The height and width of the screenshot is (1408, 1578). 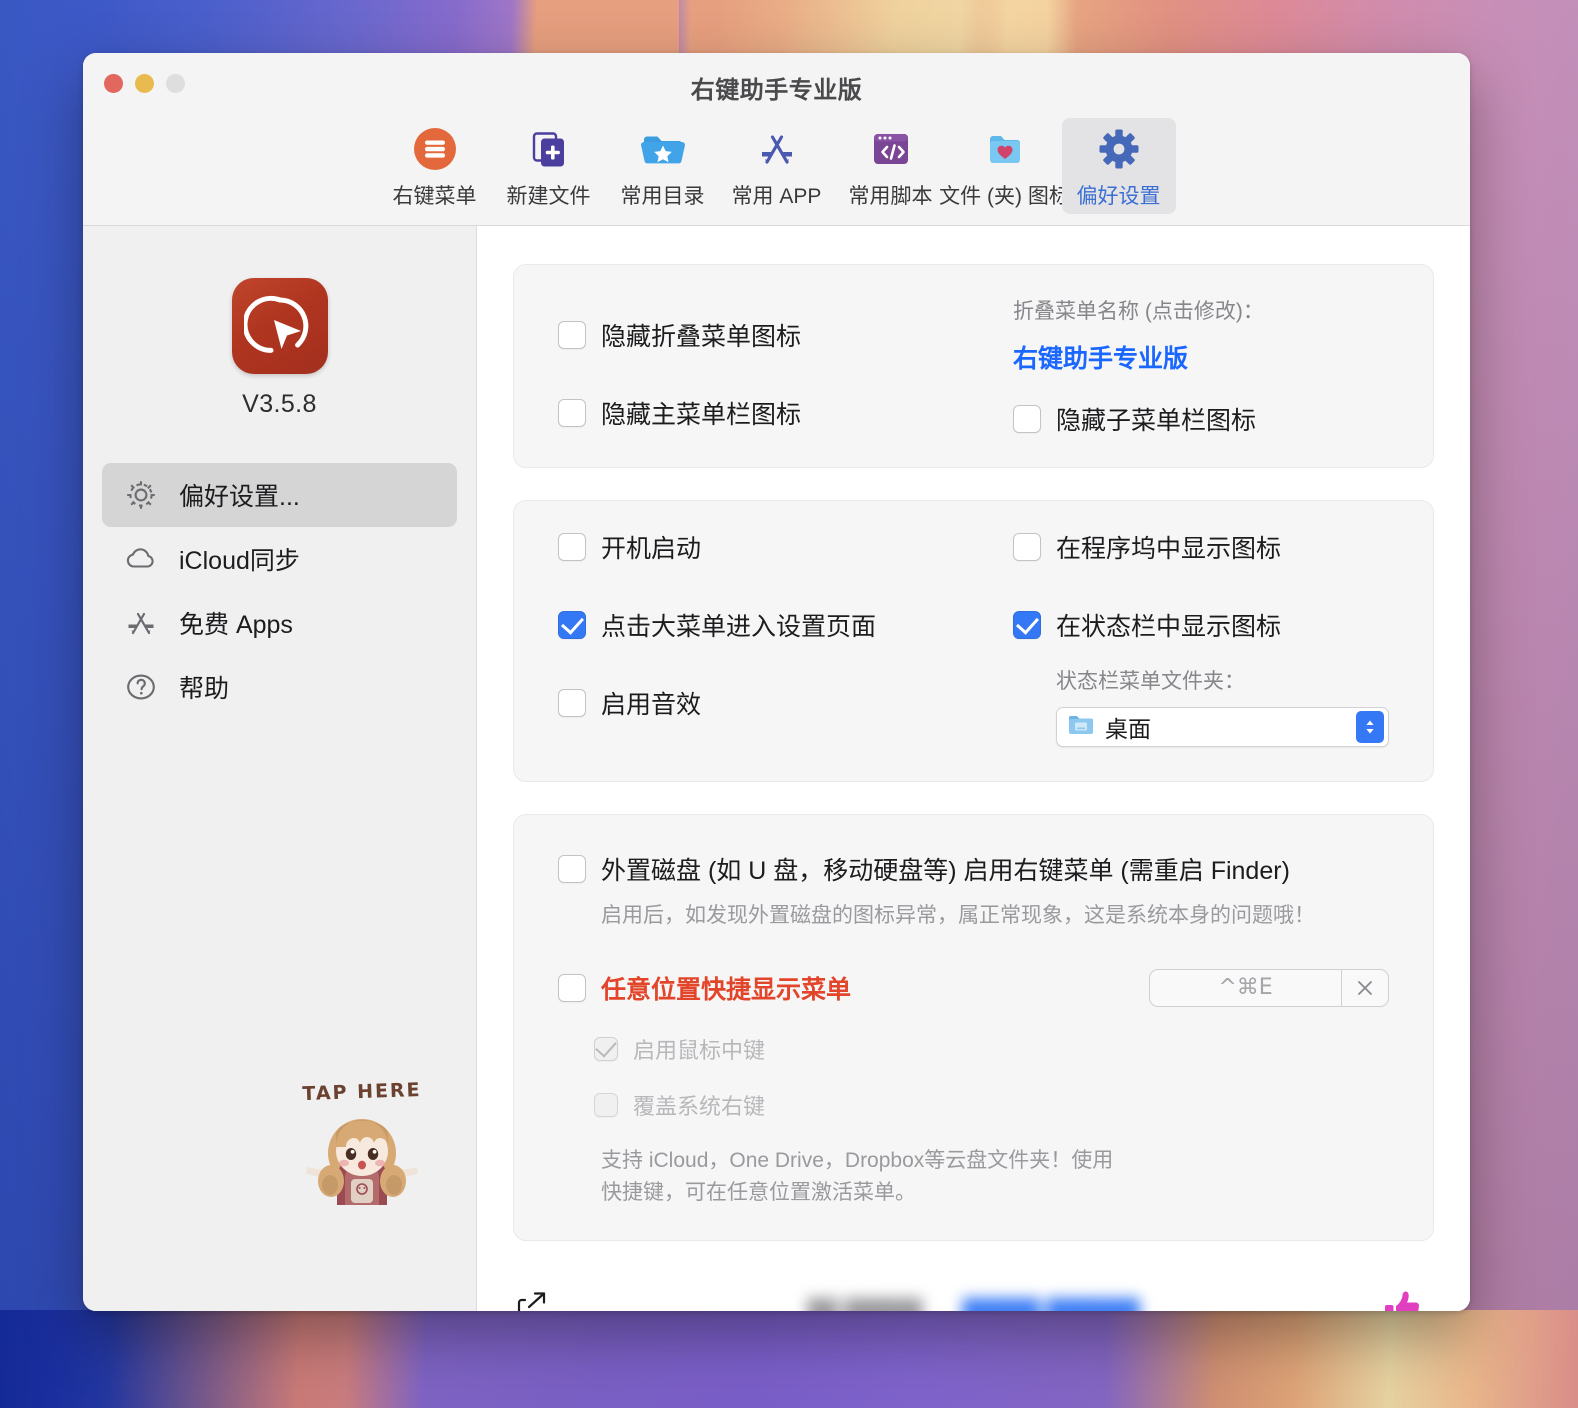 What do you see at coordinates (362, 1146) in the screenshot?
I see `tap-here-sticker: TAP HERE` at bounding box center [362, 1146].